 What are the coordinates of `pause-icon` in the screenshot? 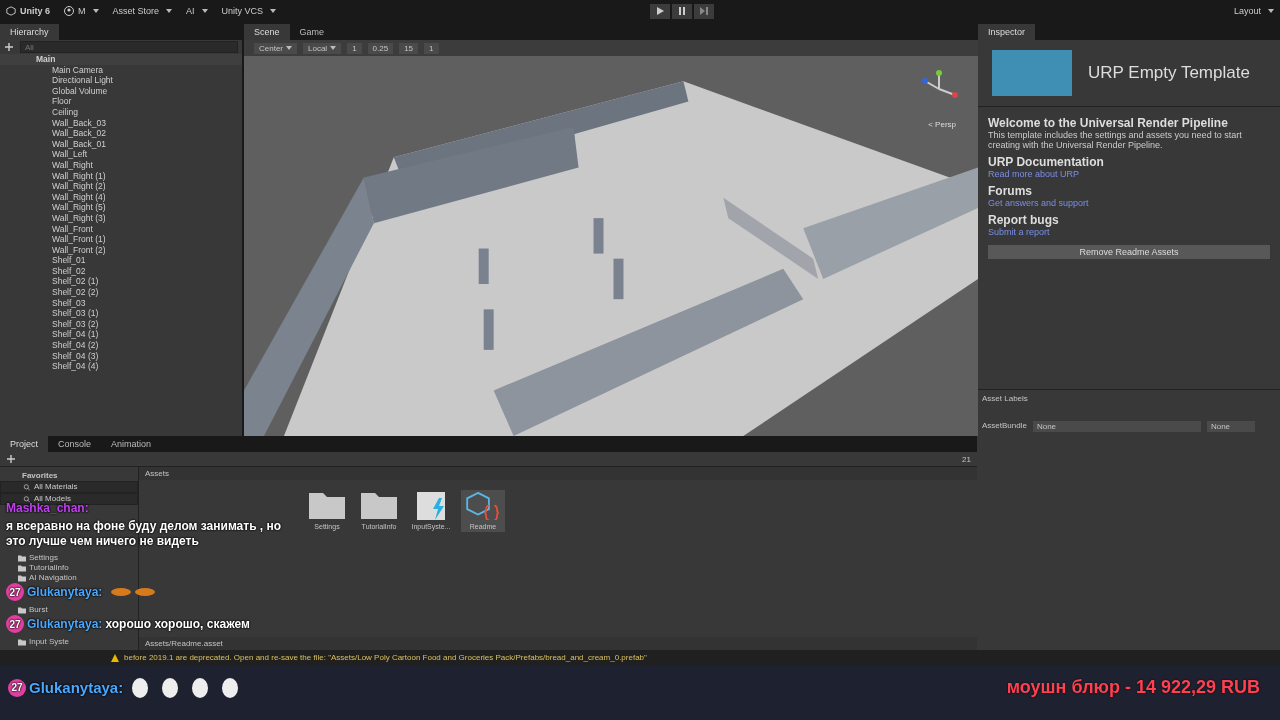 It's located at (682, 11).